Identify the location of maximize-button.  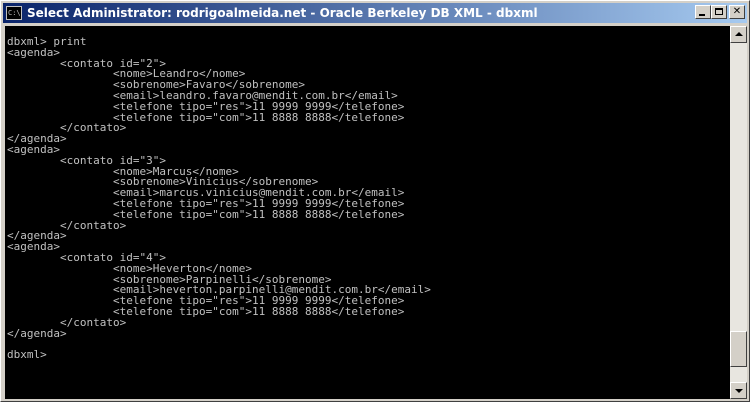
(719, 12).